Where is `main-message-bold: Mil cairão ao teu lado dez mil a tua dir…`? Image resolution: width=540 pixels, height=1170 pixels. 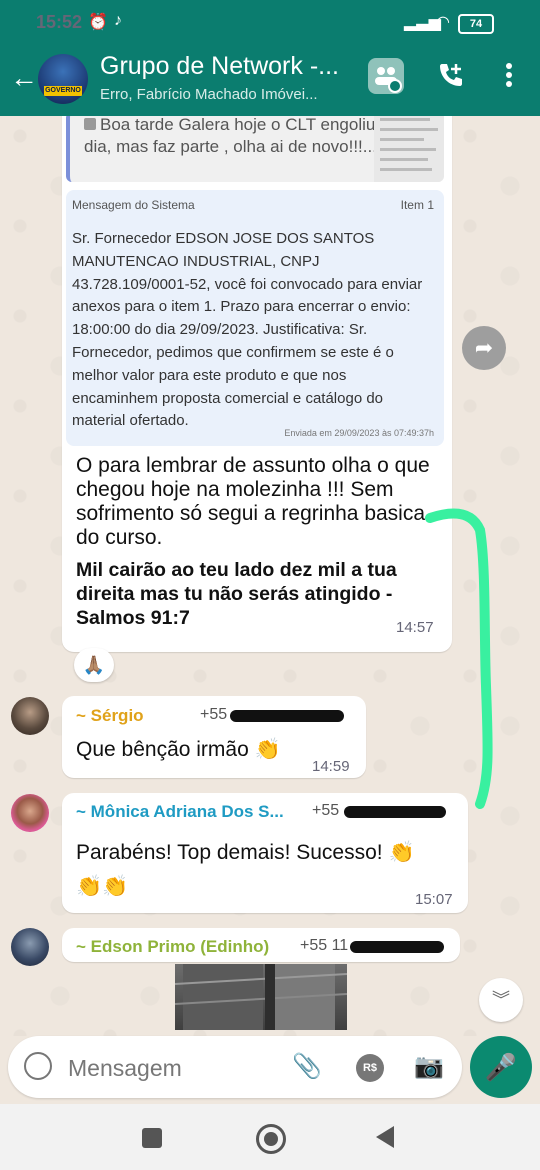
main-message-bold: Mil cairão ao teu lado dez mil a tua dir… is located at coordinates (236, 594).